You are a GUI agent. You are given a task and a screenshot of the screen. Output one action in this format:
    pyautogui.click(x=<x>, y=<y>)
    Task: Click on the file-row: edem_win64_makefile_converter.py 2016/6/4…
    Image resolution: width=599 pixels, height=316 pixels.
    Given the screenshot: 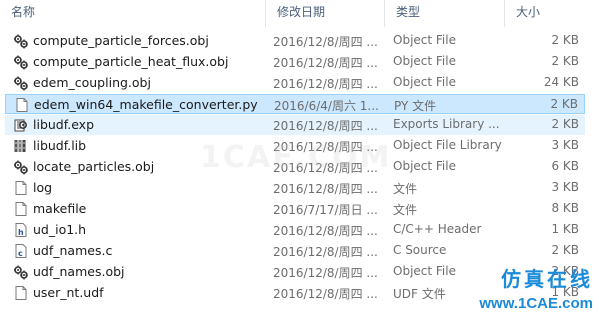 What is the action you would take?
    pyautogui.click(x=295, y=104)
    